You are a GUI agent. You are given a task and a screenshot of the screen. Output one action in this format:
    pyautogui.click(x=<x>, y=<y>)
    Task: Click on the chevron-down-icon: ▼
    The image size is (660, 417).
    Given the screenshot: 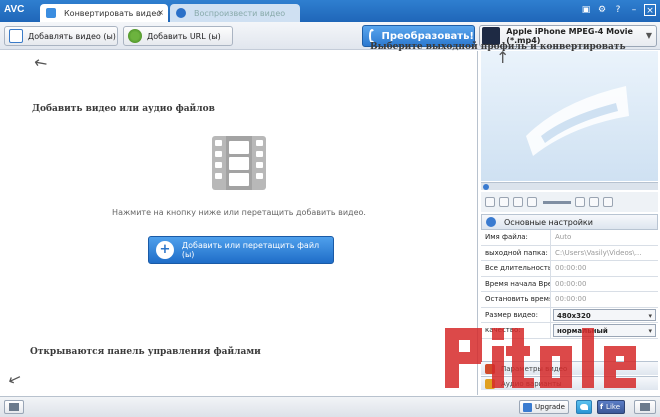 What is the action you would take?
    pyautogui.click(x=648, y=35)
    